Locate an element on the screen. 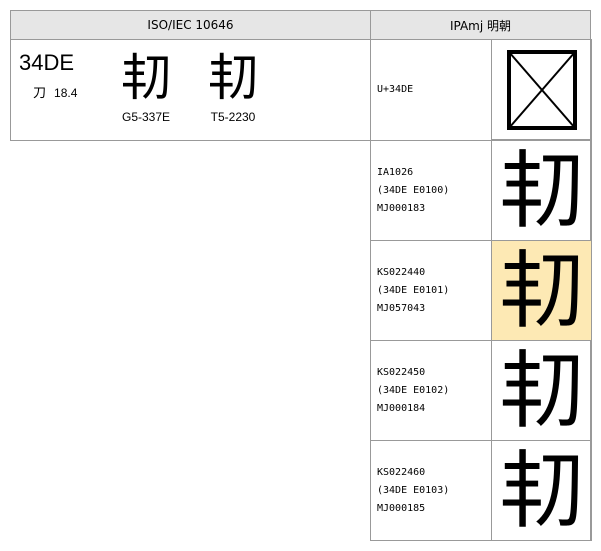  radical-stroke-info: 刀 18.4 is located at coordinates (55, 91).